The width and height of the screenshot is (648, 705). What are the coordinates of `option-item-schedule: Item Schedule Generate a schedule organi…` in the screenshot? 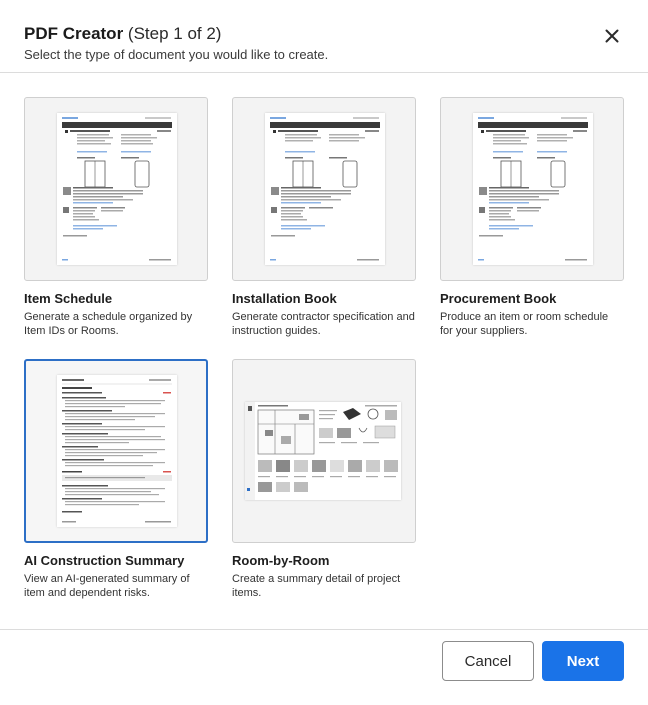 It's located at (116, 217).